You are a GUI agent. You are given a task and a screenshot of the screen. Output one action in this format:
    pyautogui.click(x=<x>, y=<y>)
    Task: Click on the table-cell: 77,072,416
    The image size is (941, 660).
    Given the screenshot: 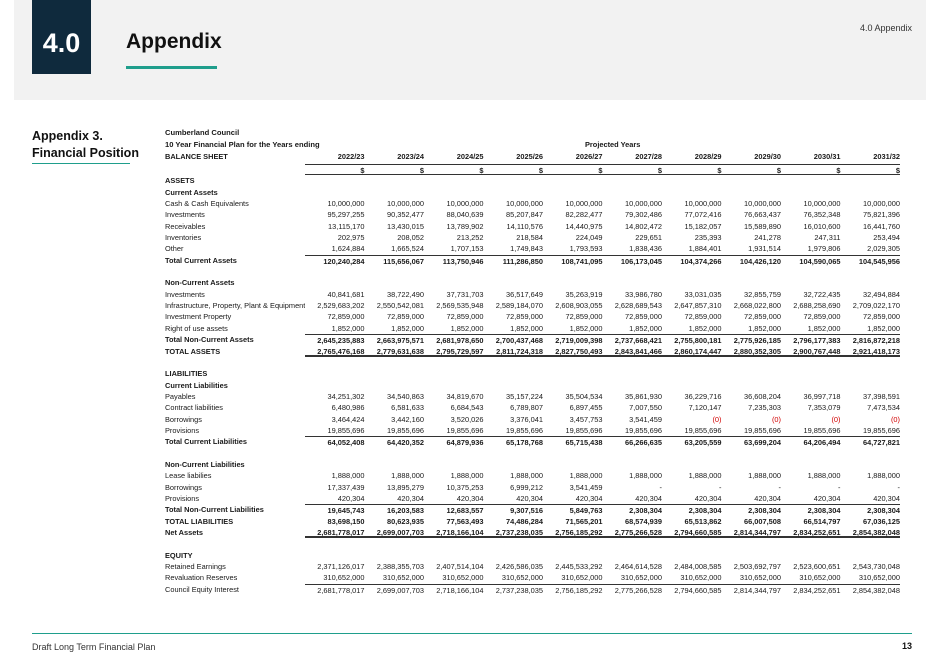 What is the action you would take?
    pyautogui.click(x=703, y=215)
    